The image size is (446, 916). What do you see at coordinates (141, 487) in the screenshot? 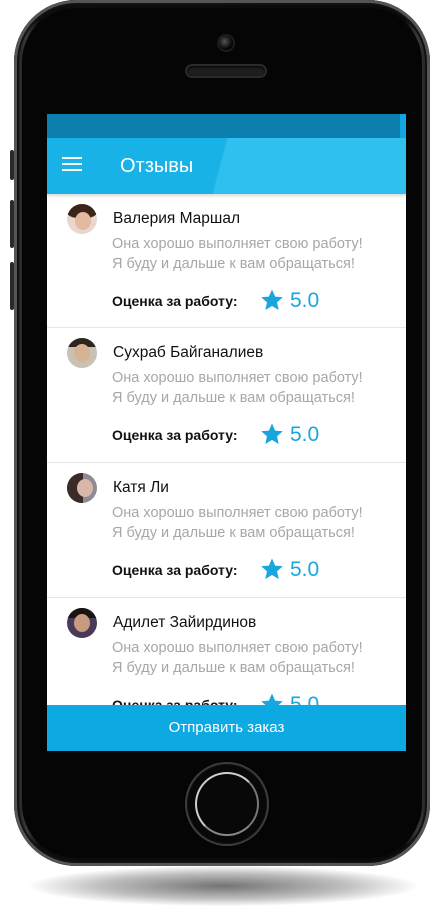
I see `reviewer-name: Катя Ли` at bounding box center [141, 487].